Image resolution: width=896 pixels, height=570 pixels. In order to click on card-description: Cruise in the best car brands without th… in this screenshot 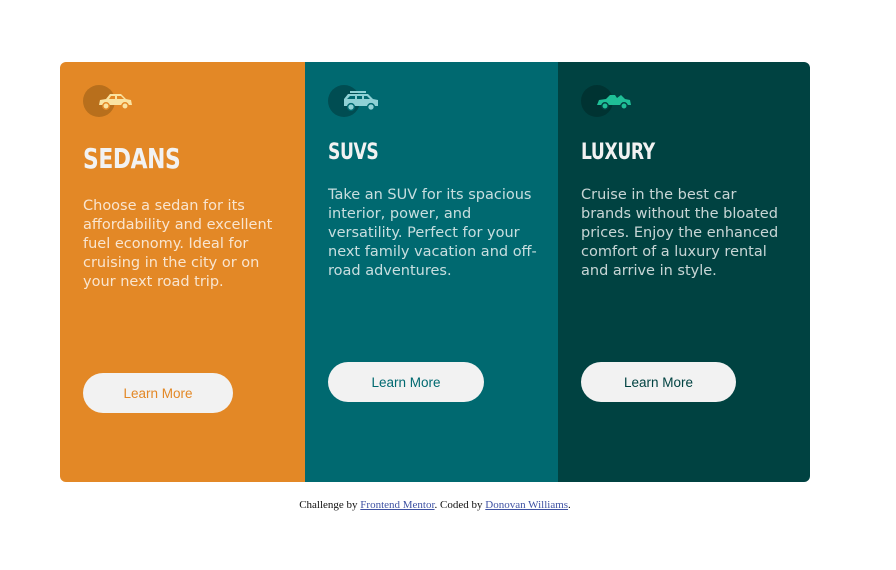, I will do `click(680, 233)`.